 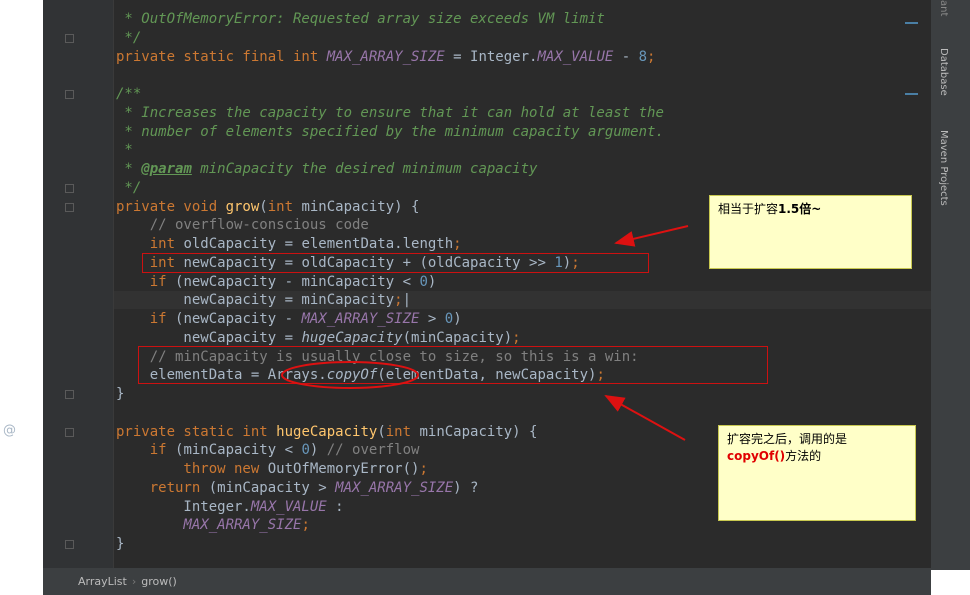 I want to click on code-line: if (newCapacity - MAX_ARRAY_SIZE > 0), so click(x=289, y=319).